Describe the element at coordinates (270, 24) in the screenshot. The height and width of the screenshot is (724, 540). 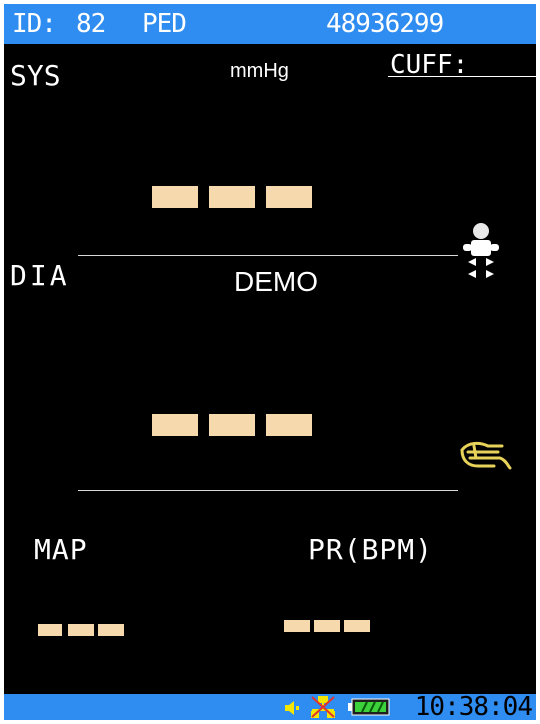
I see `header-bar: ID: 82 PED 48936299` at that location.